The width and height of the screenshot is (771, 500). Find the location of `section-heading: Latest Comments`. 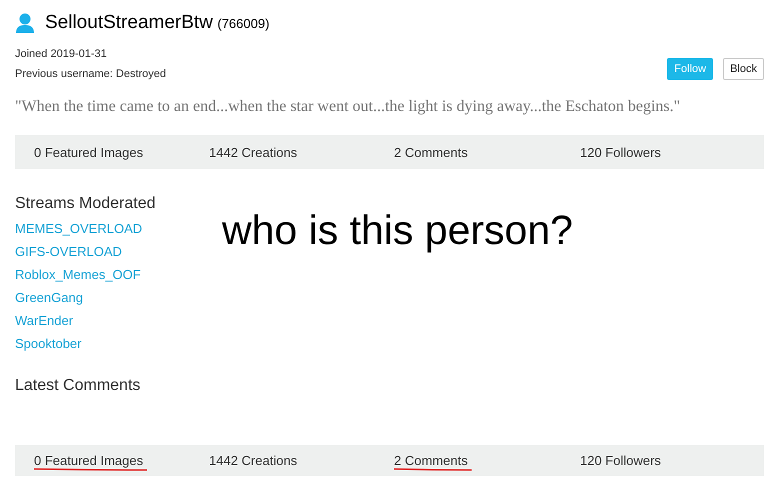

section-heading: Latest Comments is located at coordinates (78, 386).